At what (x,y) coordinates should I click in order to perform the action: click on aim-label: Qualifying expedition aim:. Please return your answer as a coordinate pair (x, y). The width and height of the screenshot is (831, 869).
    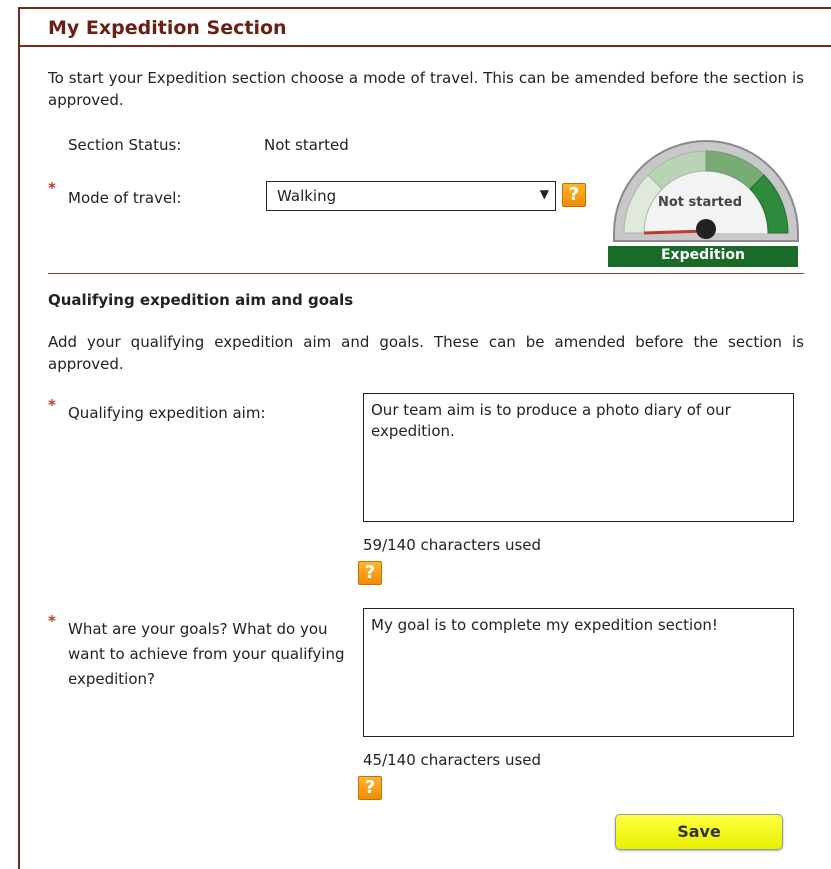
    Looking at the image, I should click on (167, 413).